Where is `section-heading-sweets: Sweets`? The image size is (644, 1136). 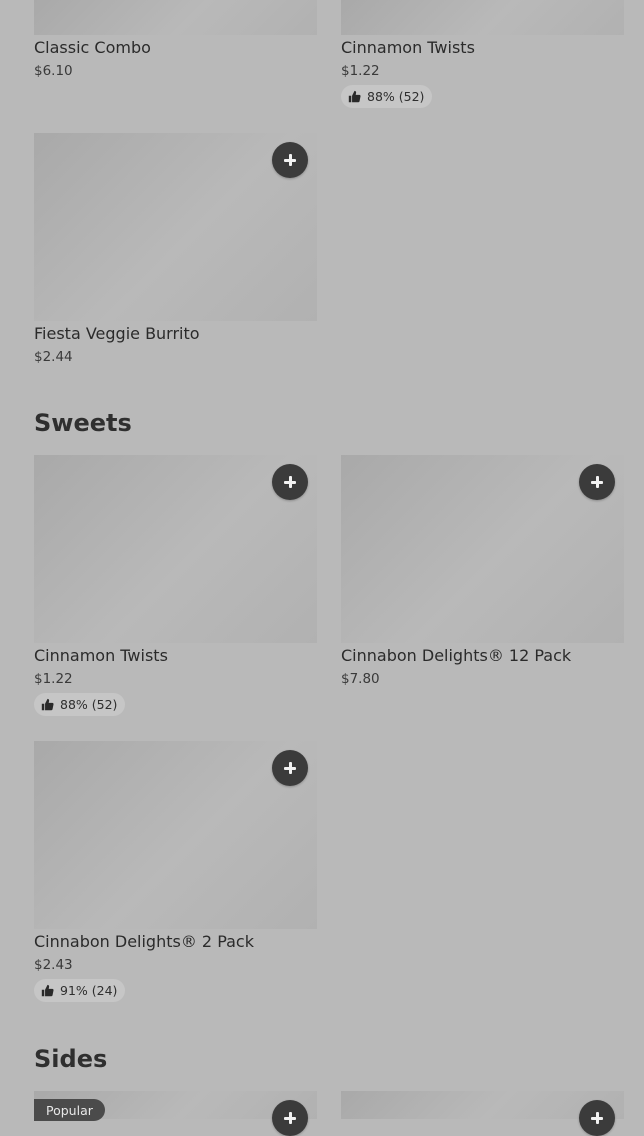 section-heading-sweets: Sweets is located at coordinates (83, 423).